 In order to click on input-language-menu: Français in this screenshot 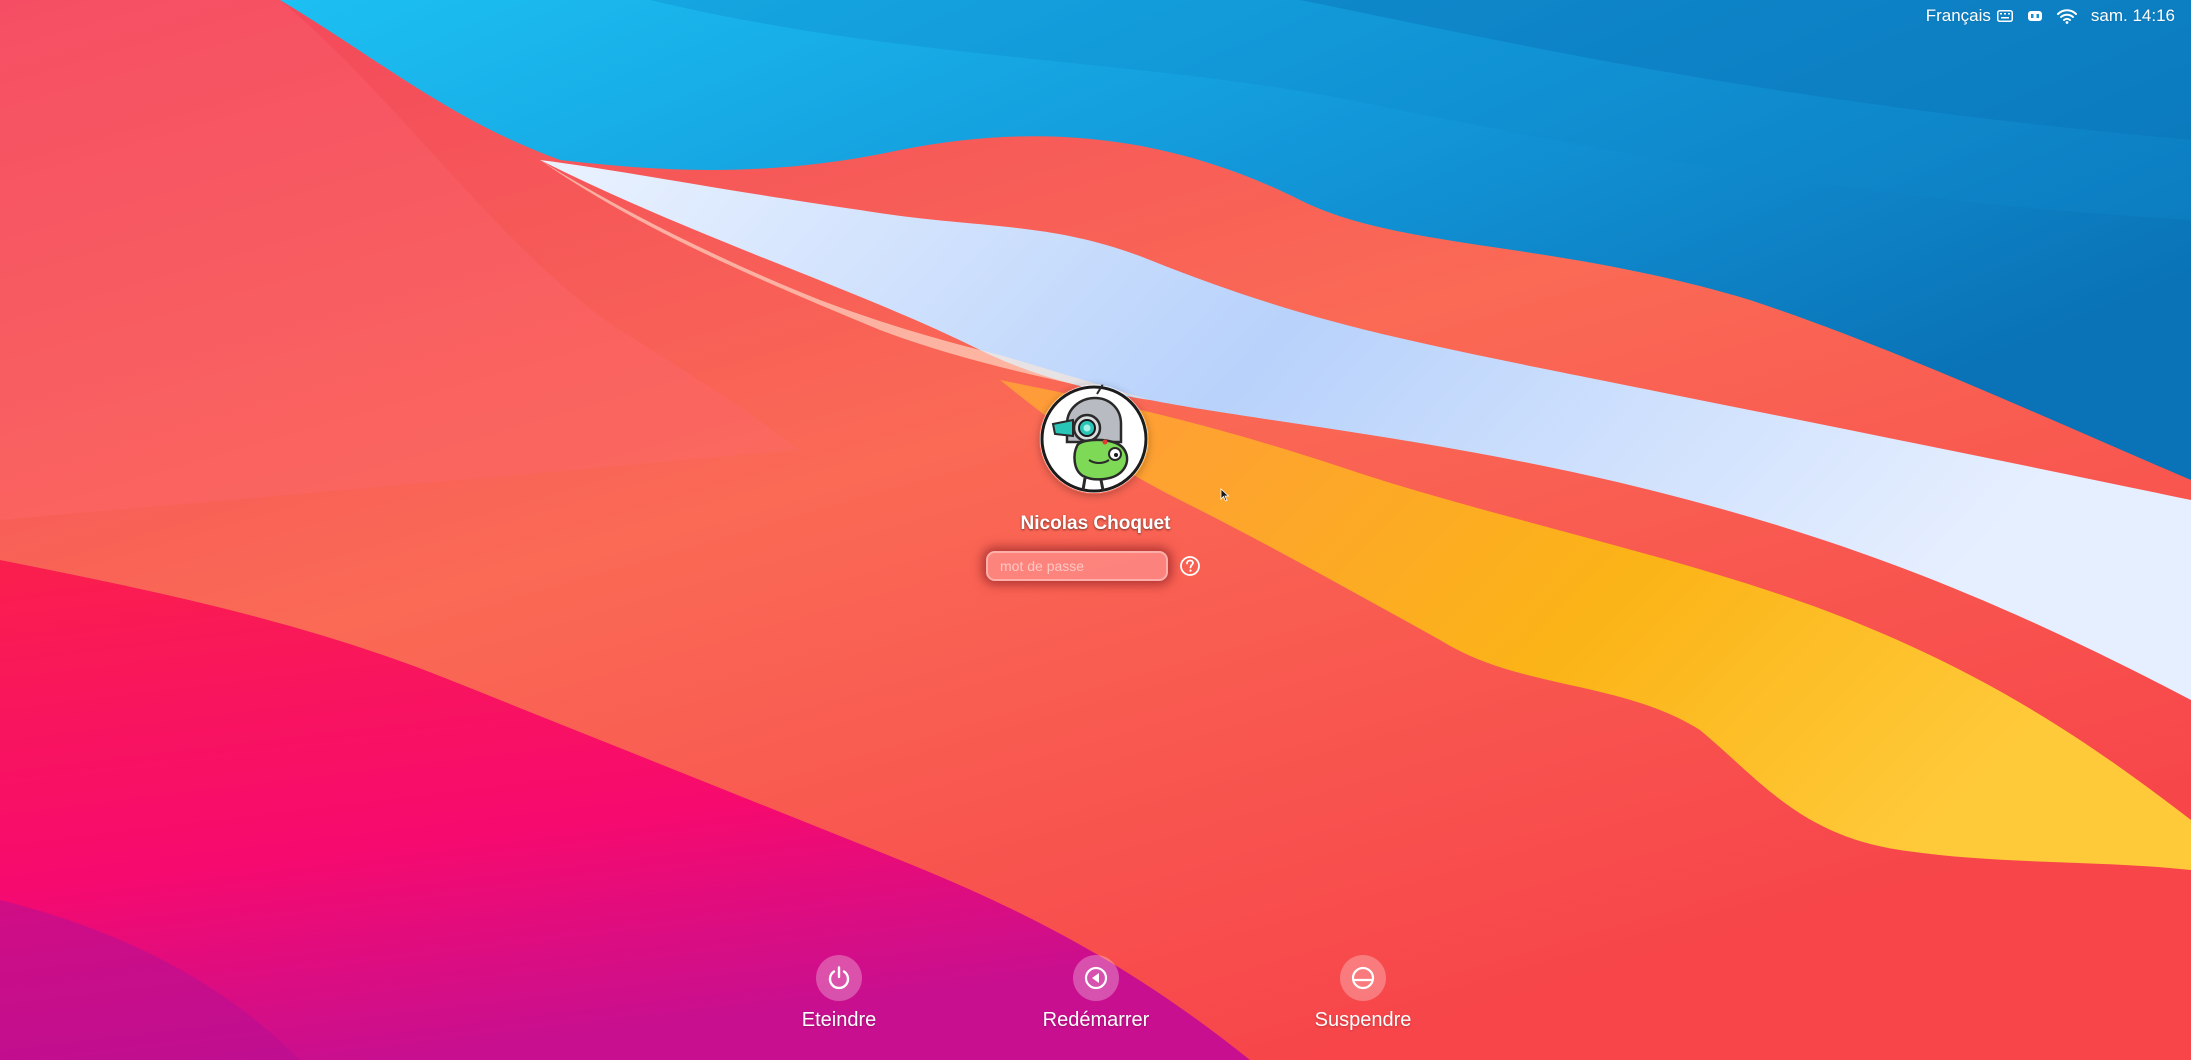, I will do `click(1969, 16)`.